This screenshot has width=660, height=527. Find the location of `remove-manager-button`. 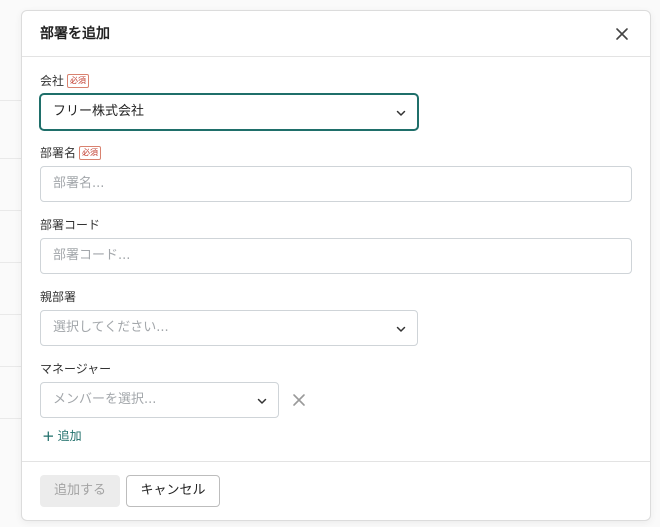

remove-manager-button is located at coordinates (299, 400).